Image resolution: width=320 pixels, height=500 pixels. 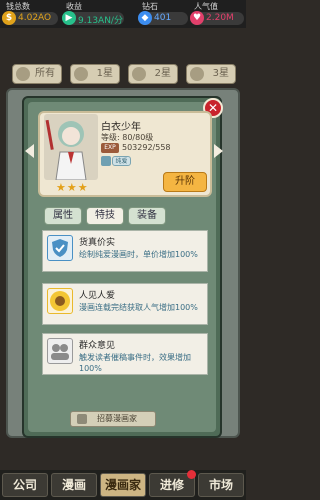 I want to click on skill-description: 触发读者催稿事件时，效果增加100%, so click(x=135, y=363).